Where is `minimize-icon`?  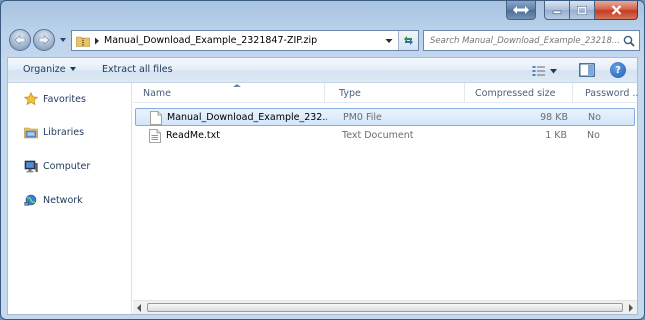 minimize-icon is located at coordinates (557, 12).